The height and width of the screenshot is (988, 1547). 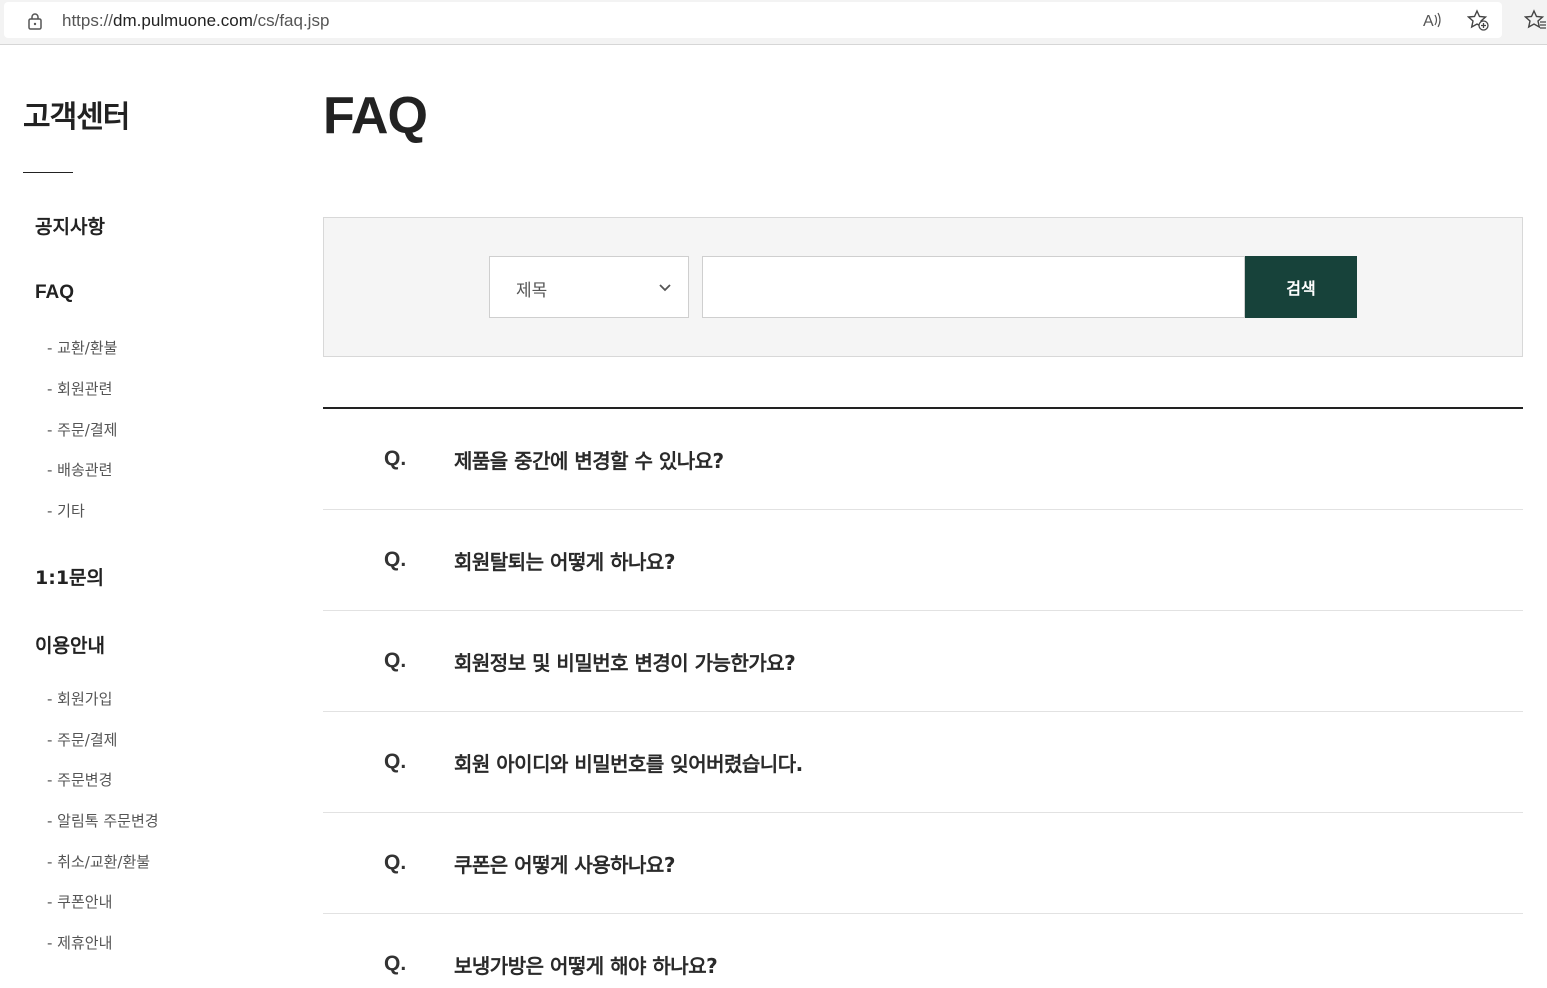 I want to click on sidebar-subitem-etc: - 기타, so click(x=66, y=510).